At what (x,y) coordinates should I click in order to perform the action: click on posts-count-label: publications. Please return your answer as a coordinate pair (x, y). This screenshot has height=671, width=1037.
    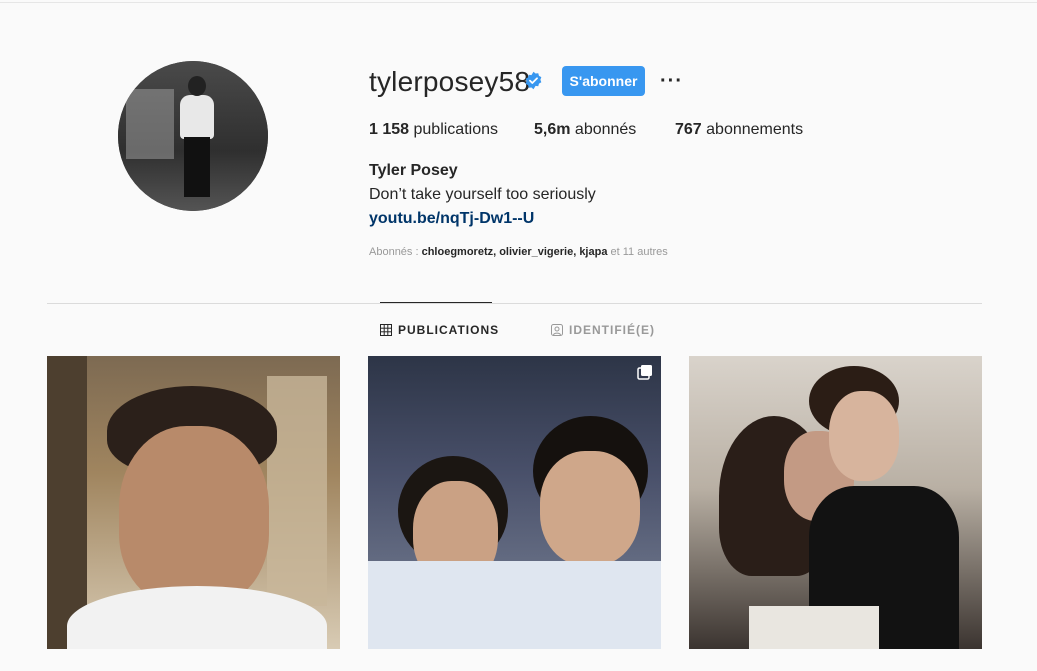
    Looking at the image, I should click on (453, 129).